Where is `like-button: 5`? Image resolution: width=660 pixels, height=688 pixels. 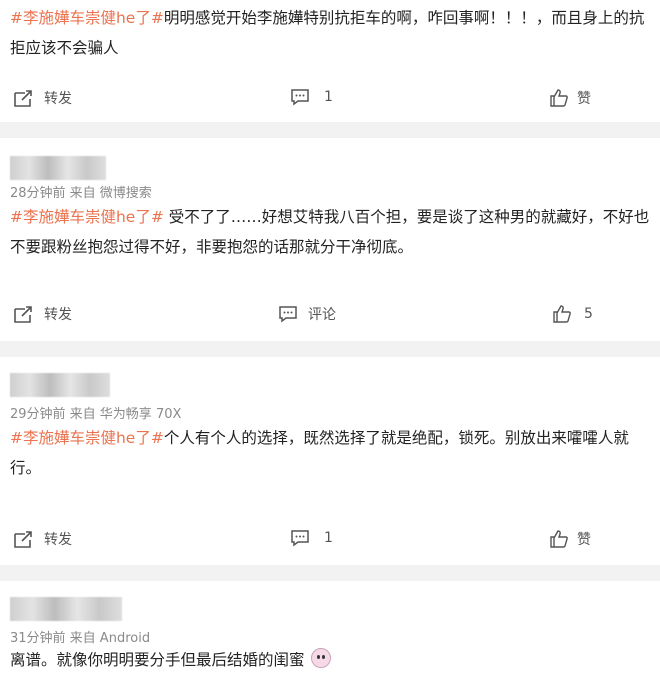 like-button: 5 is located at coordinates (572, 314).